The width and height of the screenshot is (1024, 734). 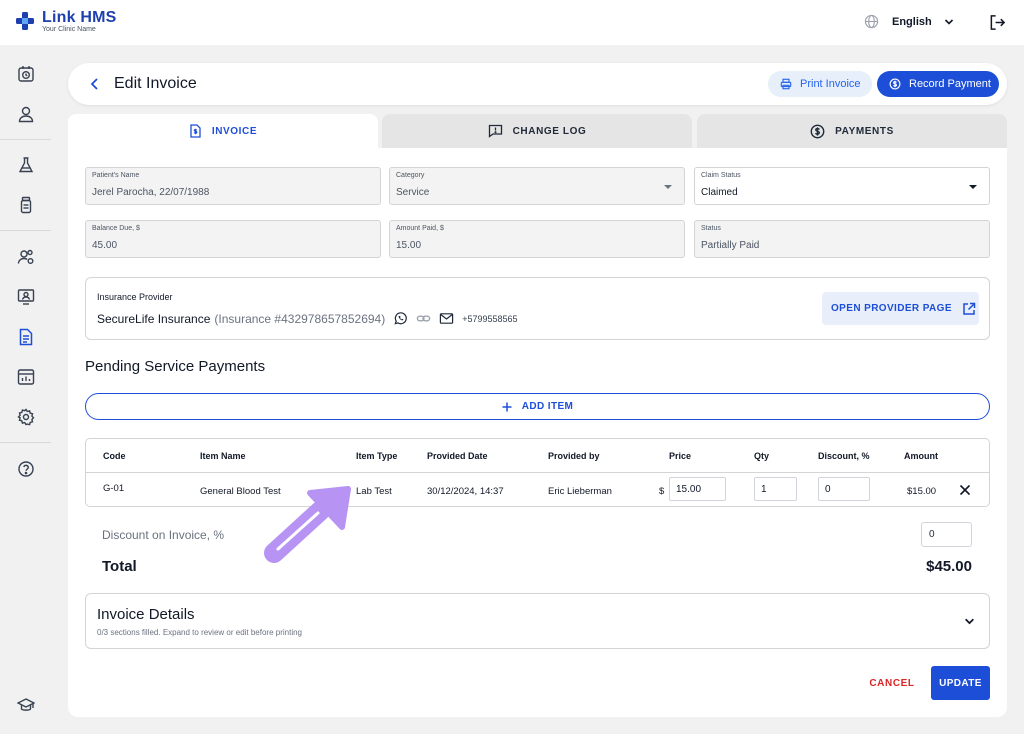 I want to click on top-bar: Link HMS Your Clinic Name English, so click(x=512, y=22).